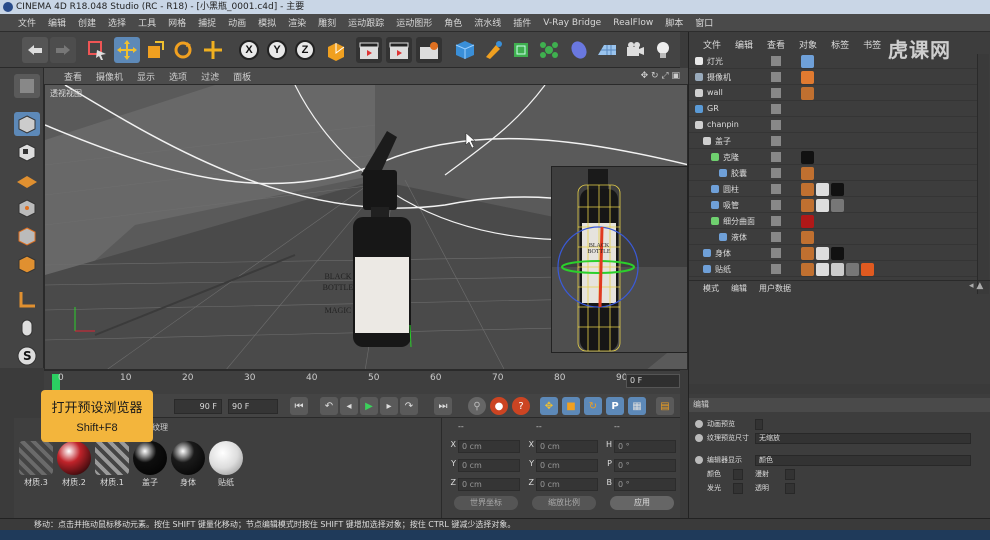 This screenshot has height=540, width=990. Describe the element at coordinates (27, 236) in the screenshot. I see `edges-mode-button` at that location.